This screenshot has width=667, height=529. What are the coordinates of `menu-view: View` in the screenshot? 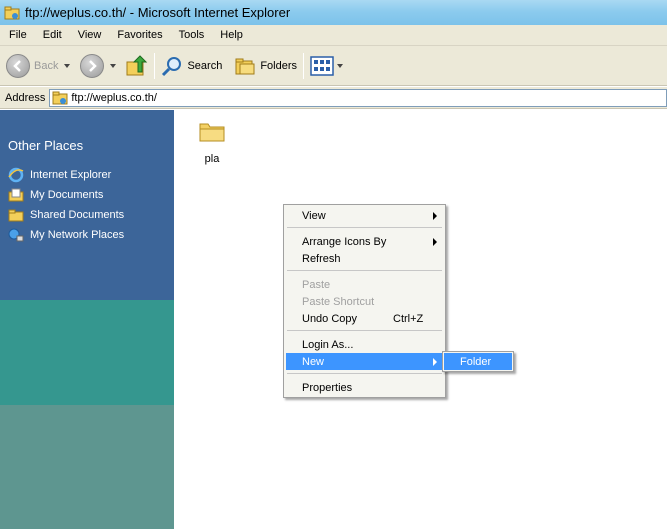 It's located at (89, 35).